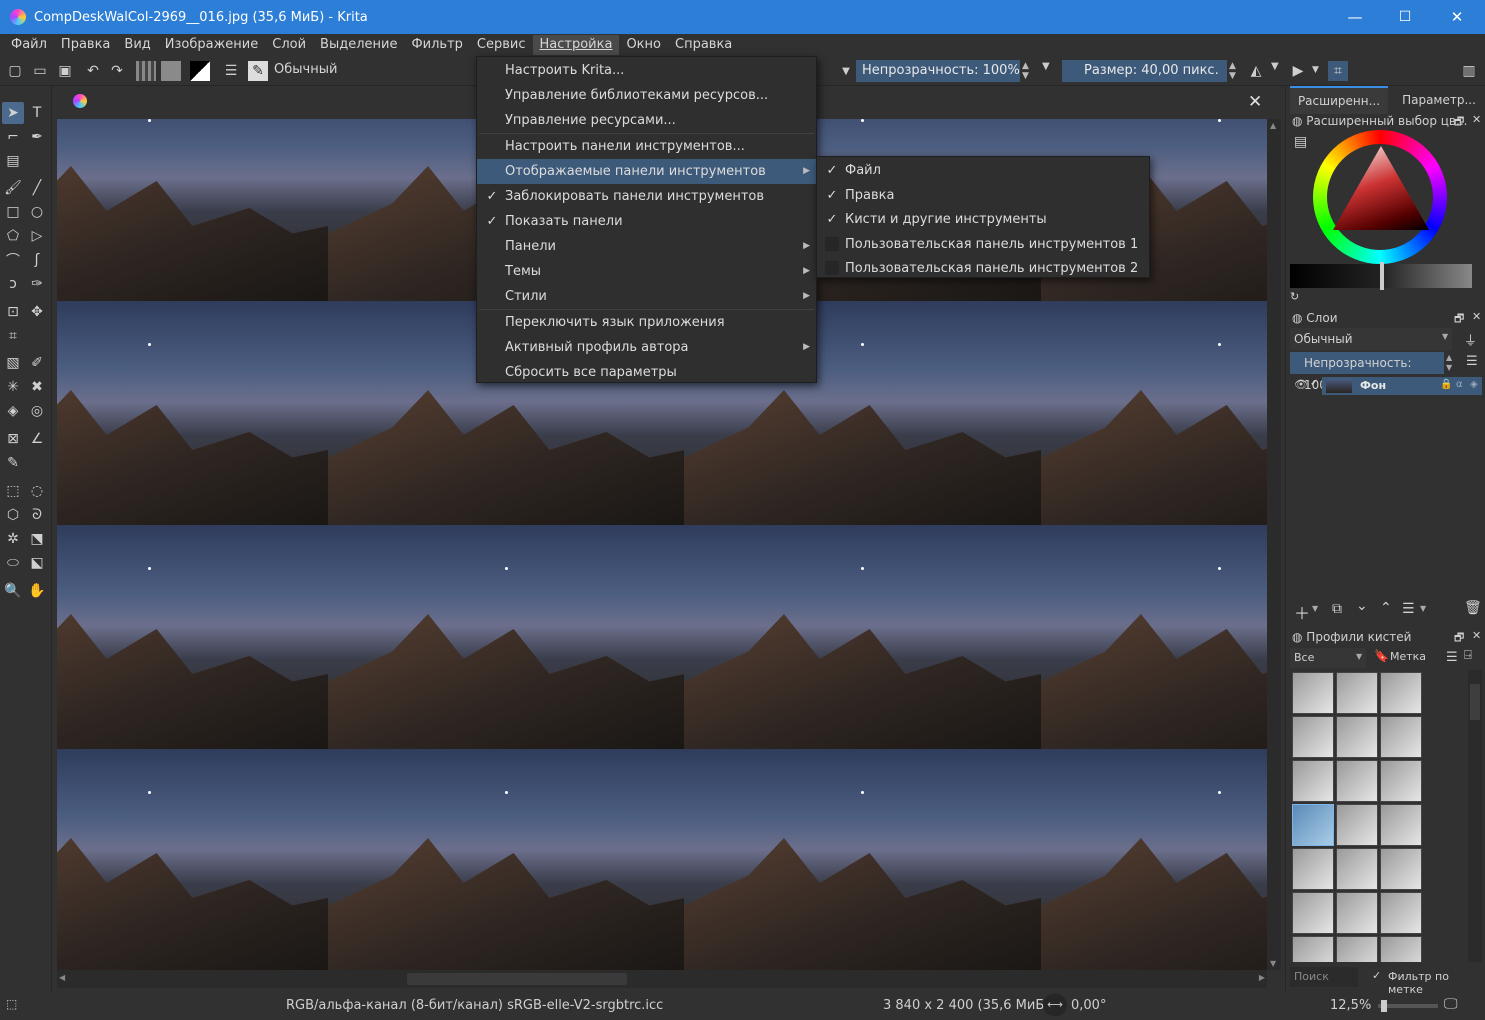 Image resolution: width=1485 pixels, height=1020 pixels. I want to click on ellipse-tool-icon: ○, so click(37, 212).